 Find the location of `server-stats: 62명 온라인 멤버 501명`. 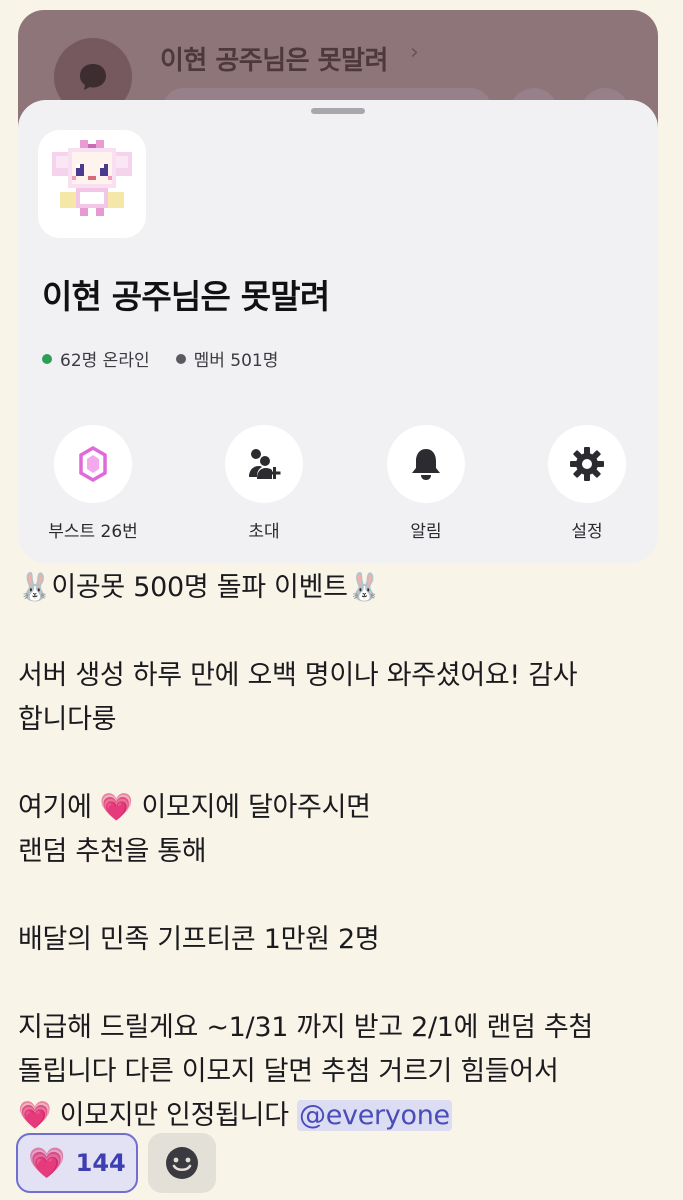

server-stats: 62명 온라인 멤버 501명 is located at coordinates (173, 358).